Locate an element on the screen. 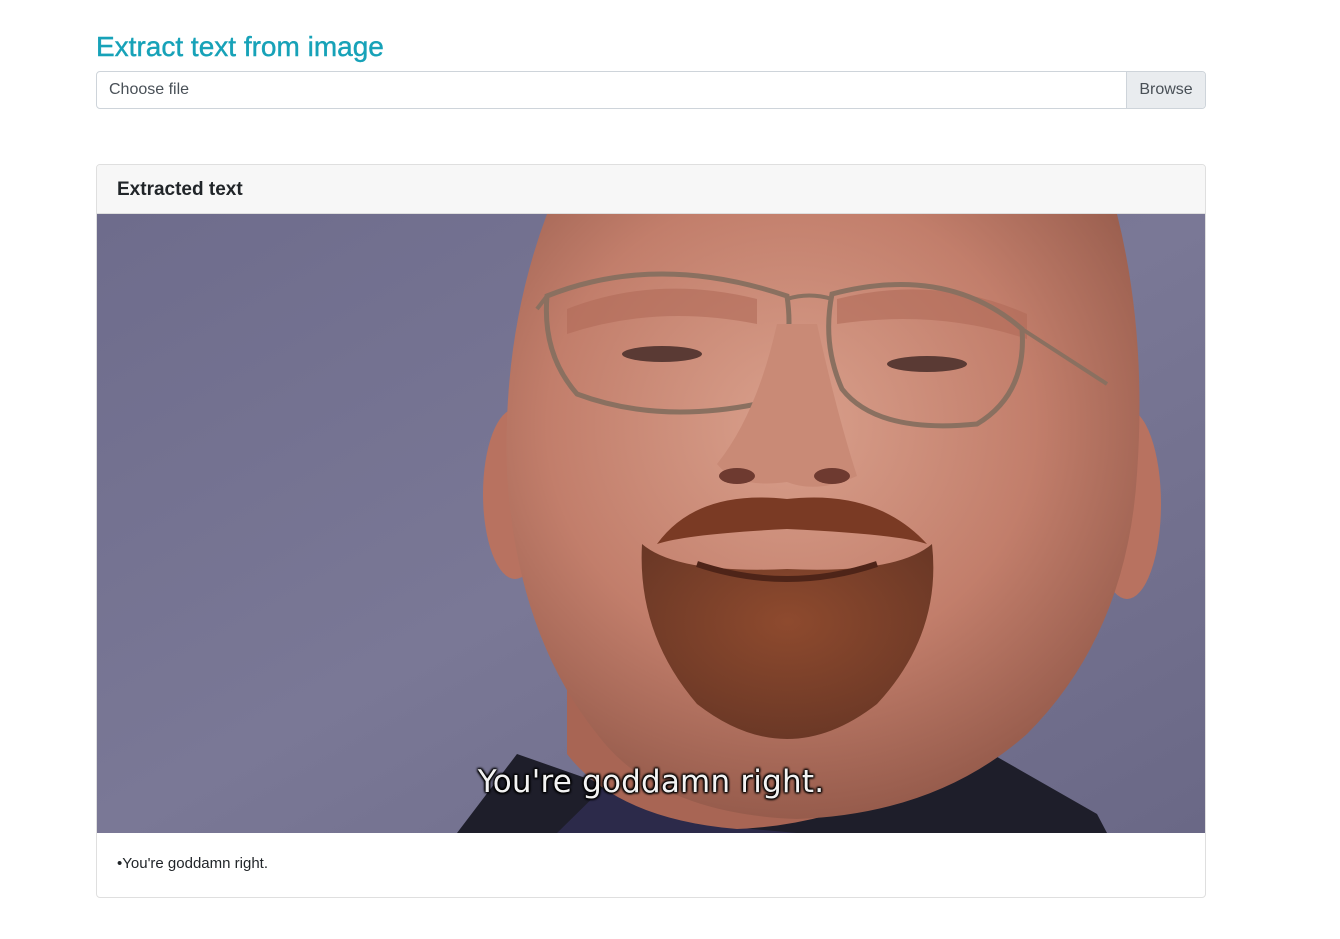 Image resolution: width=1340 pixels, height=939 pixels. card-header: Extracted text is located at coordinates (651, 189).